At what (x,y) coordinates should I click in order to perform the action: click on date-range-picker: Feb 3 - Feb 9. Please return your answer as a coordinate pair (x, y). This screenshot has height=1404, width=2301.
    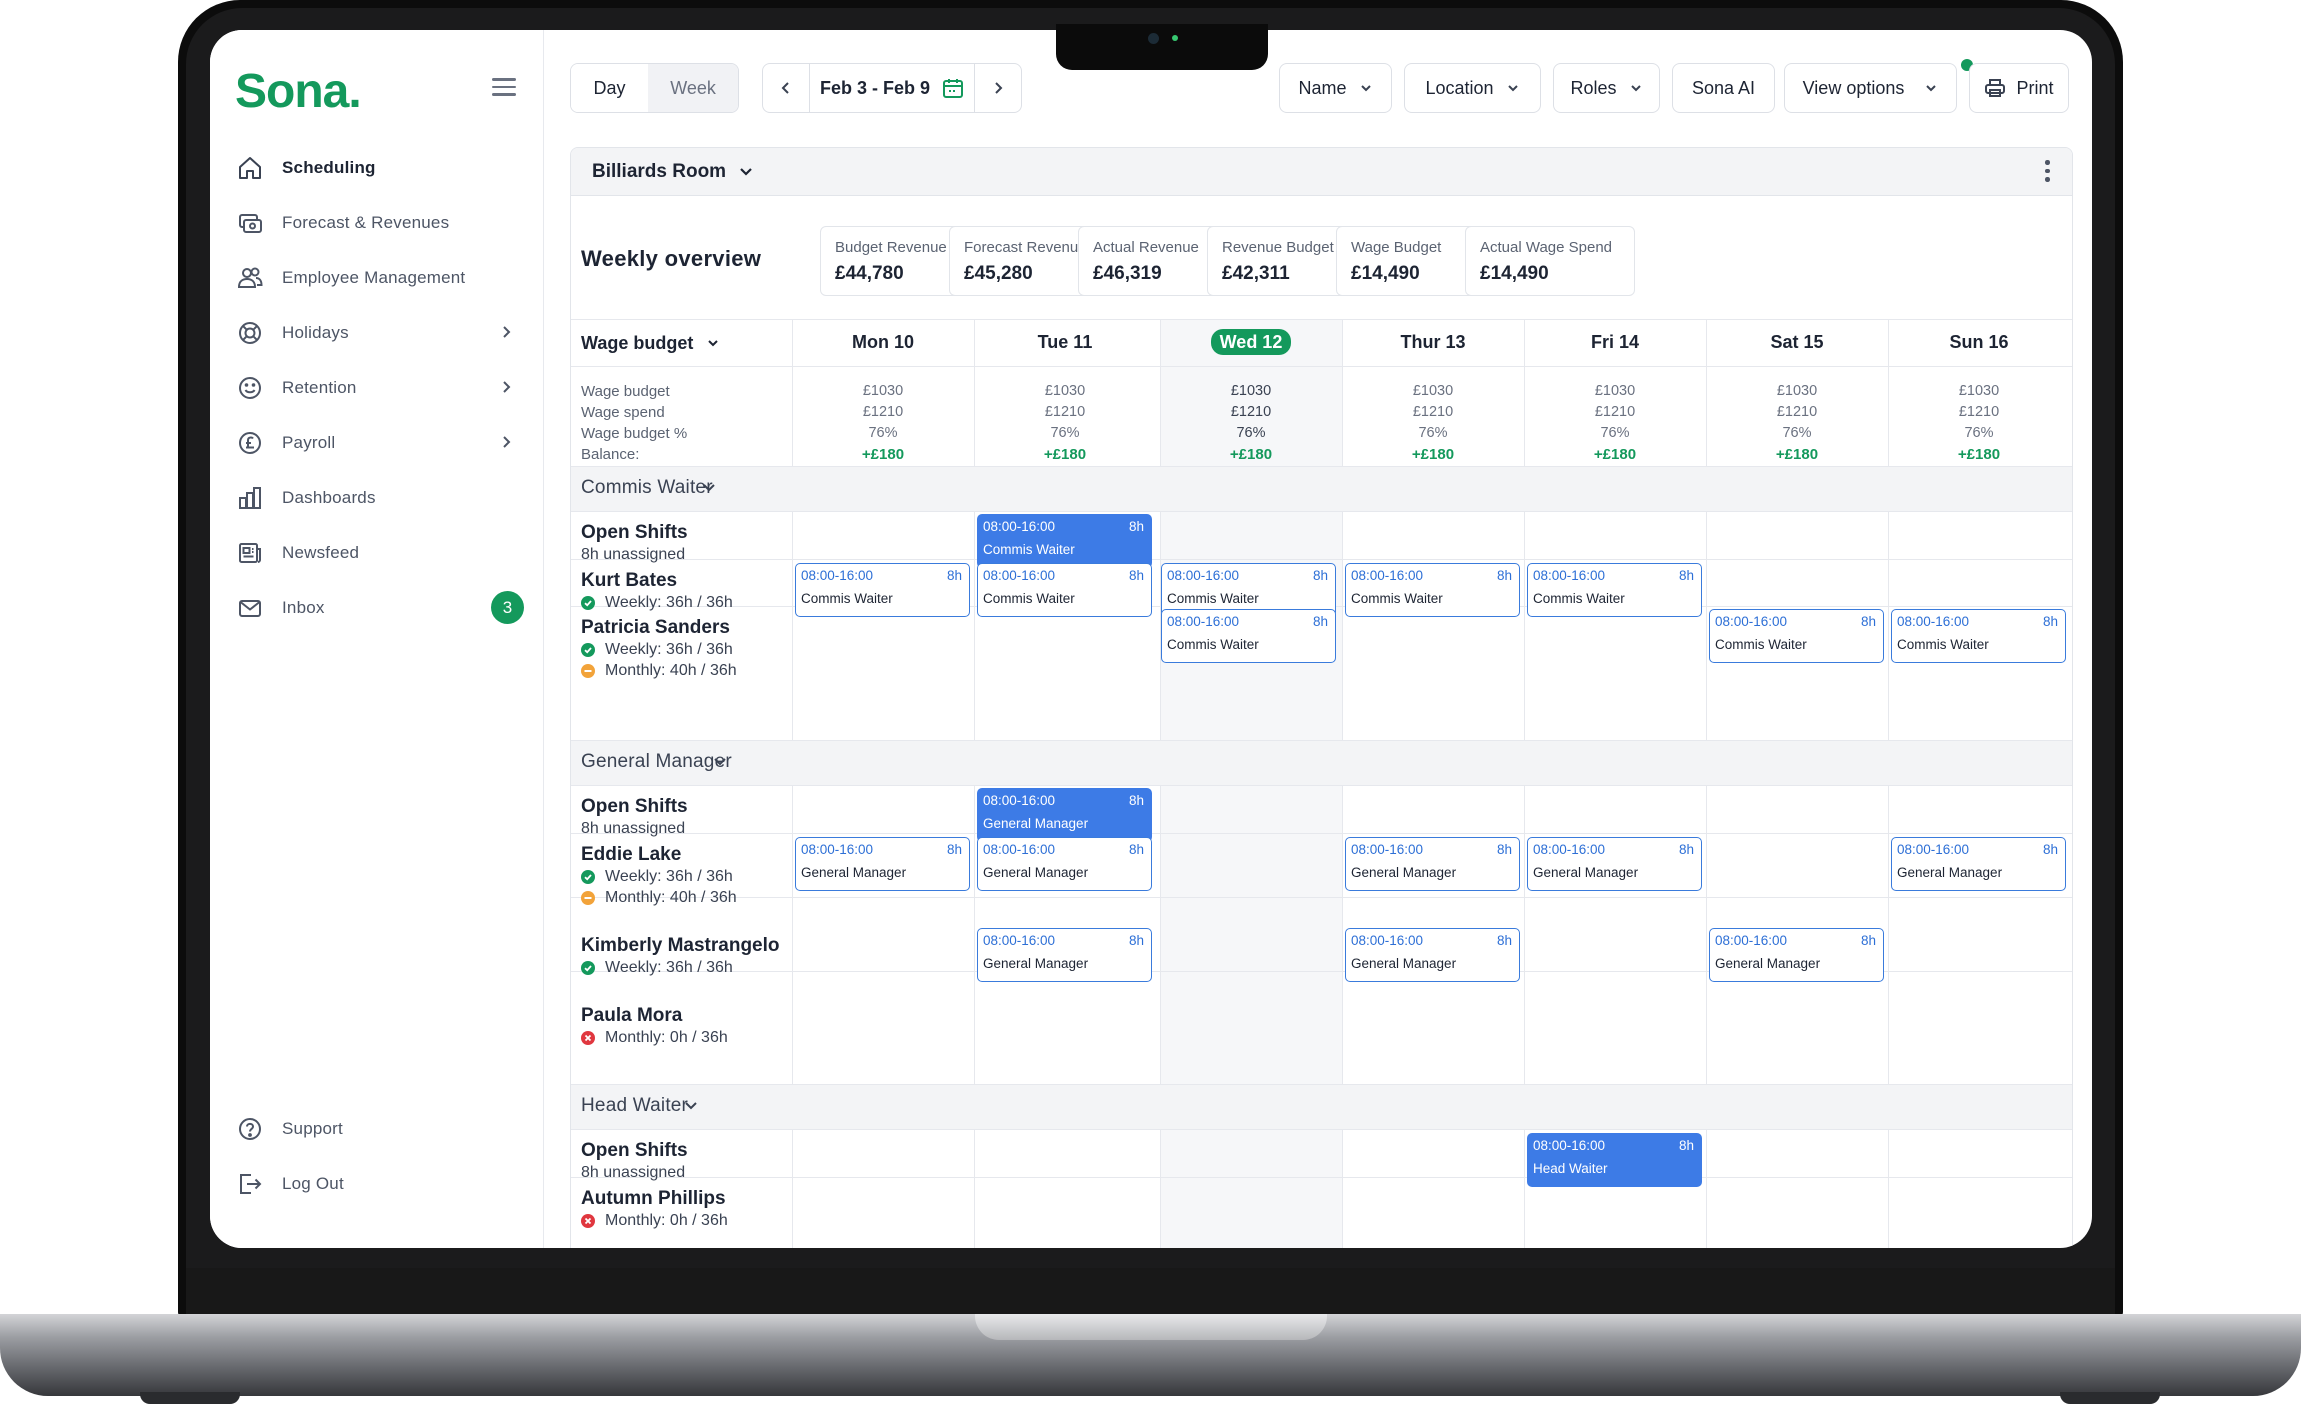
    Looking at the image, I should click on (892, 88).